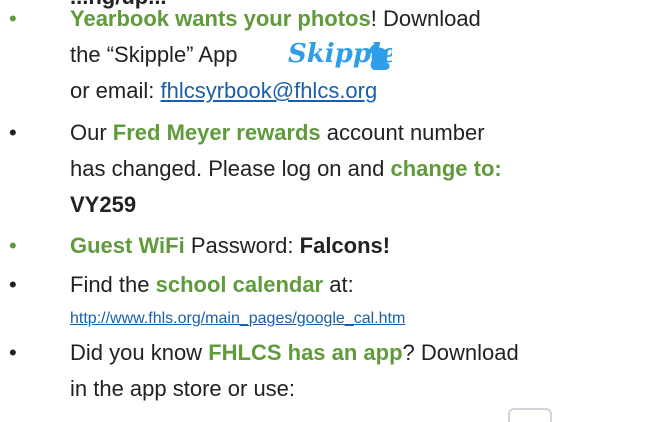  What do you see at coordinates (230, 168) in the screenshot?
I see `changed-text: has changed. Please log on and` at bounding box center [230, 168].